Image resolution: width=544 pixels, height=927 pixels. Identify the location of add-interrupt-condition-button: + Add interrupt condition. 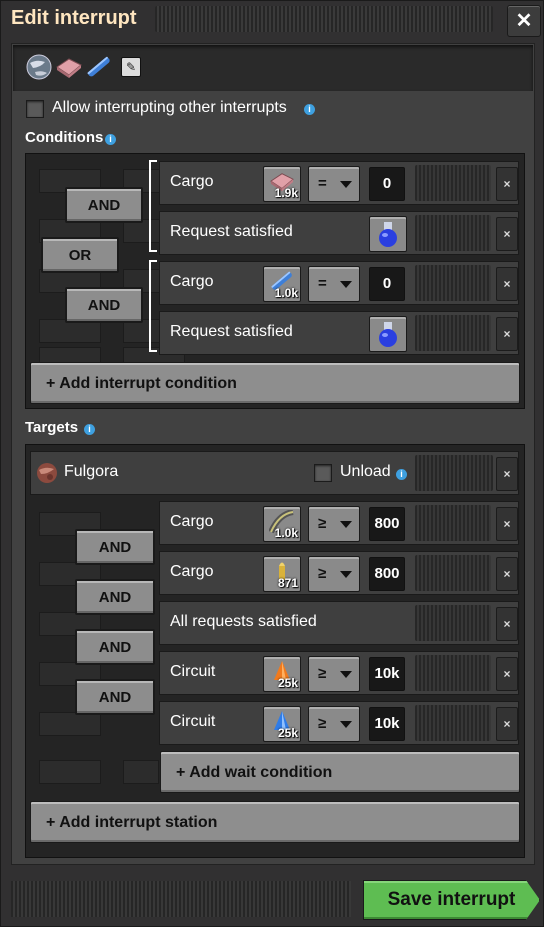
(275, 383).